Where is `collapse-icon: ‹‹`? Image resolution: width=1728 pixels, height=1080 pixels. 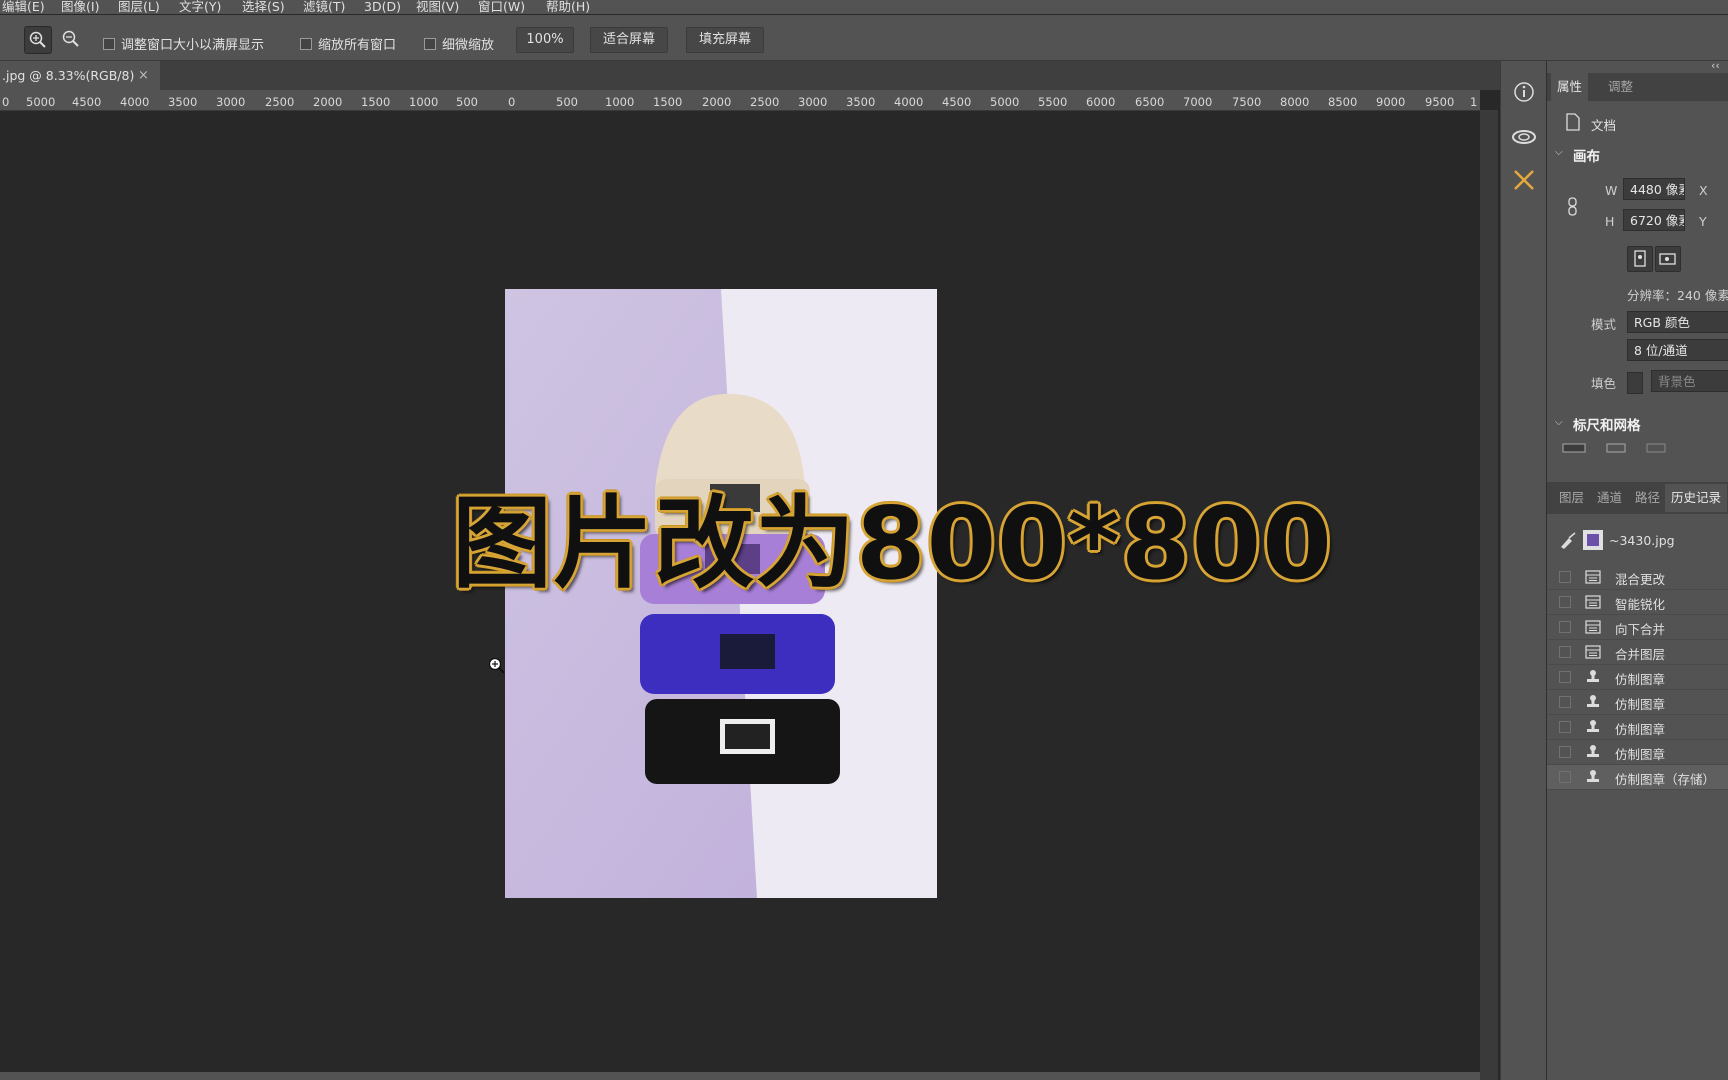 collapse-icon: ‹‹ is located at coordinates (1715, 66).